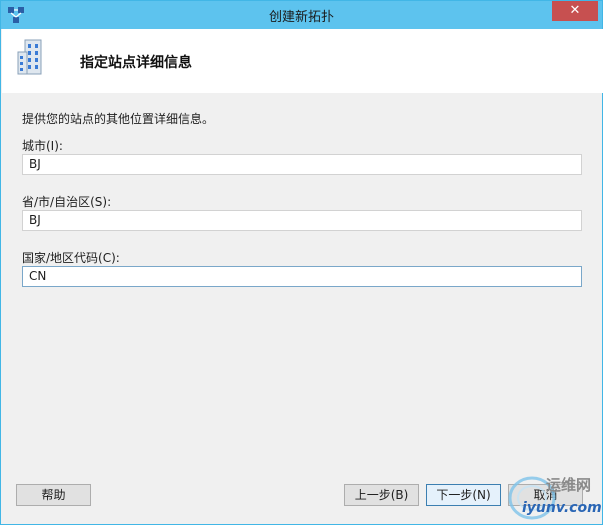 The image size is (603, 525). I want to click on next-button: 下一步(N), so click(463, 495).